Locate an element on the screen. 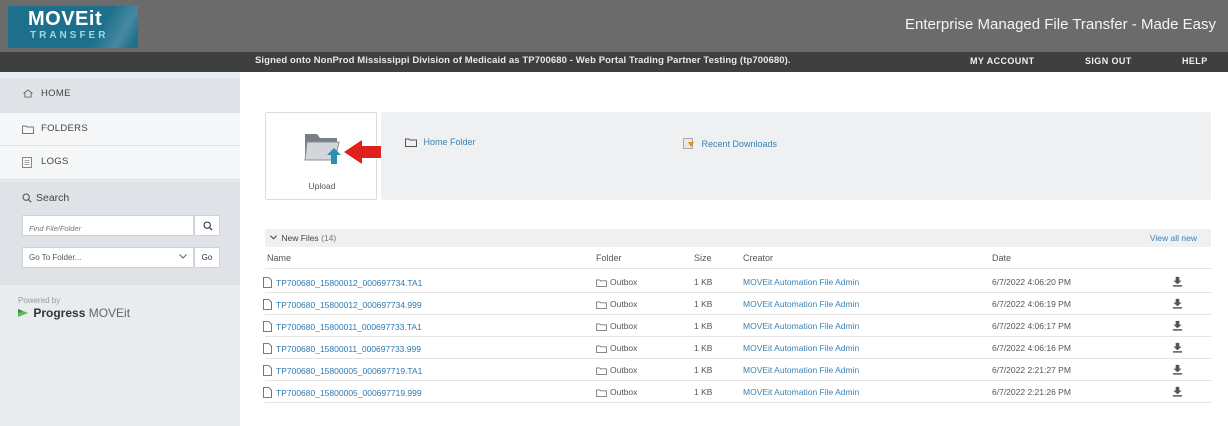 This screenshot has width=1228, height=426. moveit-logo: MOVEit TRANSFER is located at coordinates (73, 27).